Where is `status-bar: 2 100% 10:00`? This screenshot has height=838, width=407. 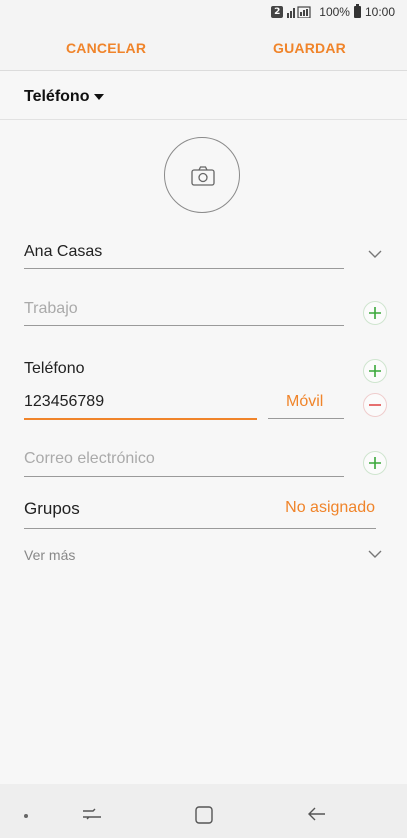
status-bar: 2 100% 10:00 is located at coordinates (203, 13).